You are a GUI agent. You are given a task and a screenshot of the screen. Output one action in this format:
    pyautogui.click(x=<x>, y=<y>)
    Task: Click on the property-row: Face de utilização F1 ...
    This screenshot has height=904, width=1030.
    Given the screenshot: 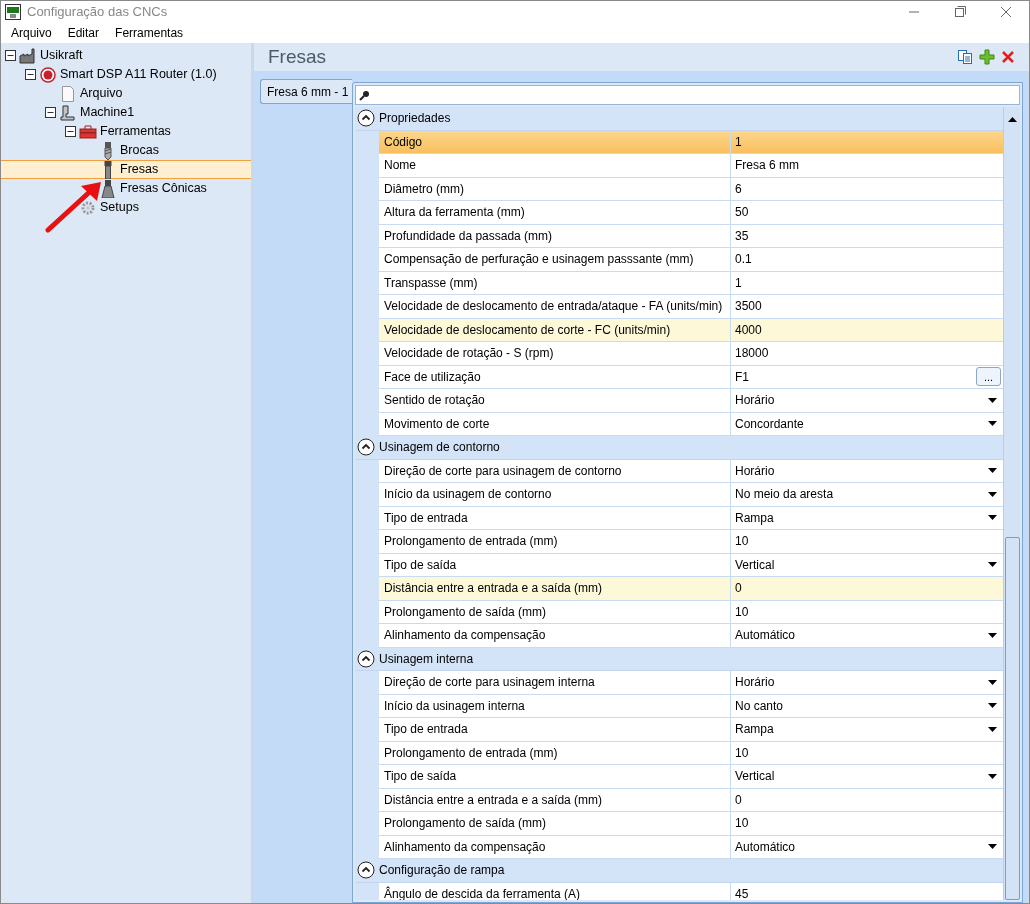 What is the action you would take?
    pyautogui.click(x=691, y=377)
    